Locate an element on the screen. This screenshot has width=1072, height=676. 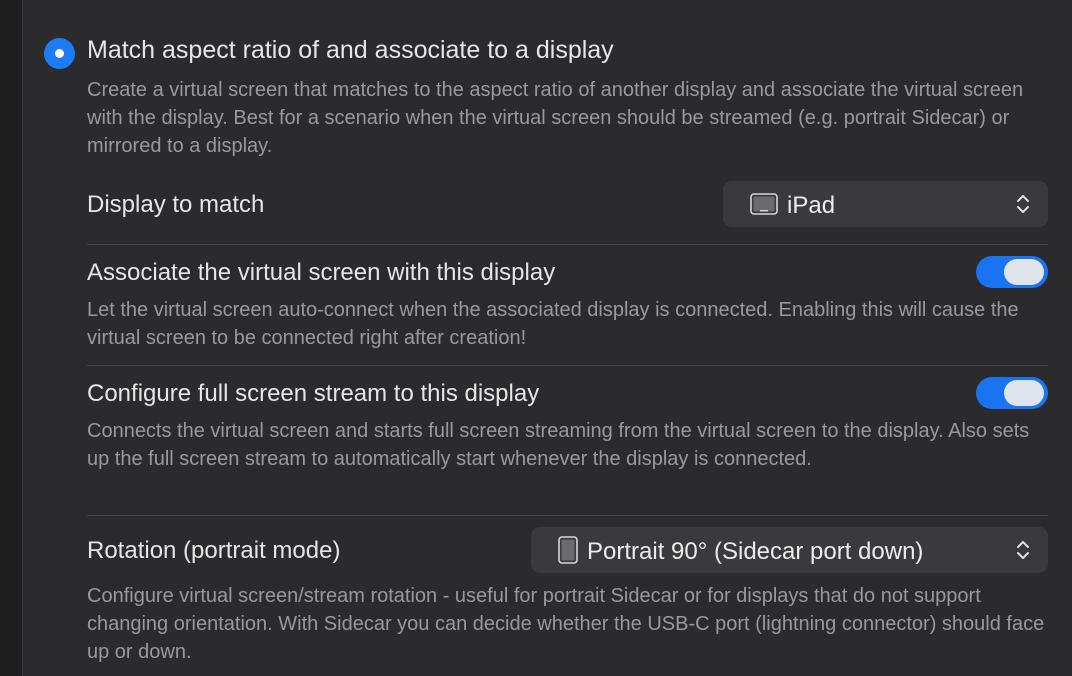
match-aspect-radio-button is located at coordinates (59, 53).